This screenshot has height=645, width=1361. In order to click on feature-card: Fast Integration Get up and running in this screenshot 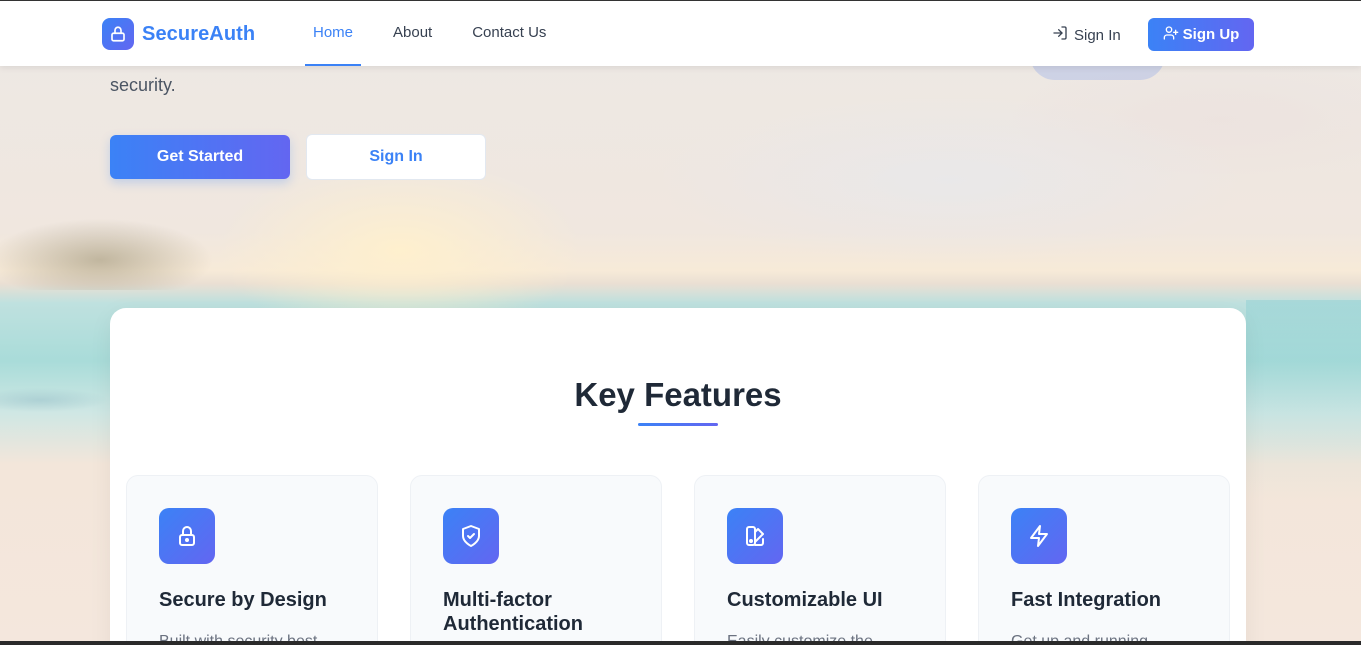, I will do `click(1104, 560)`.